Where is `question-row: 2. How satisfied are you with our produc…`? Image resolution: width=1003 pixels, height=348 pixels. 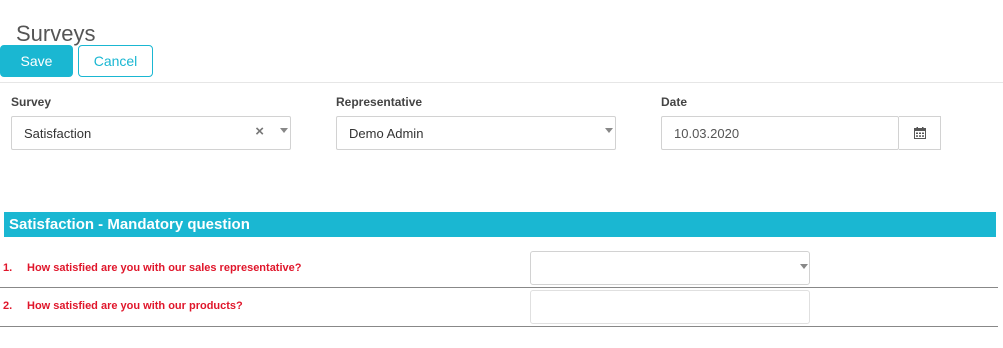 question-row: 2. How satisfied are you with our produc… is located at coordinates (499, 307).